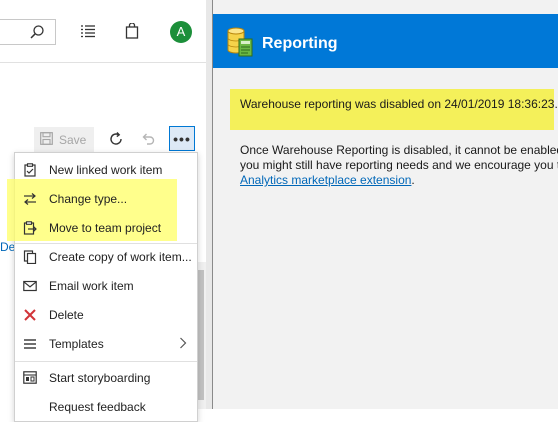 The image size is (558, 422). I want to click on templates-icon, so click(30, 344).